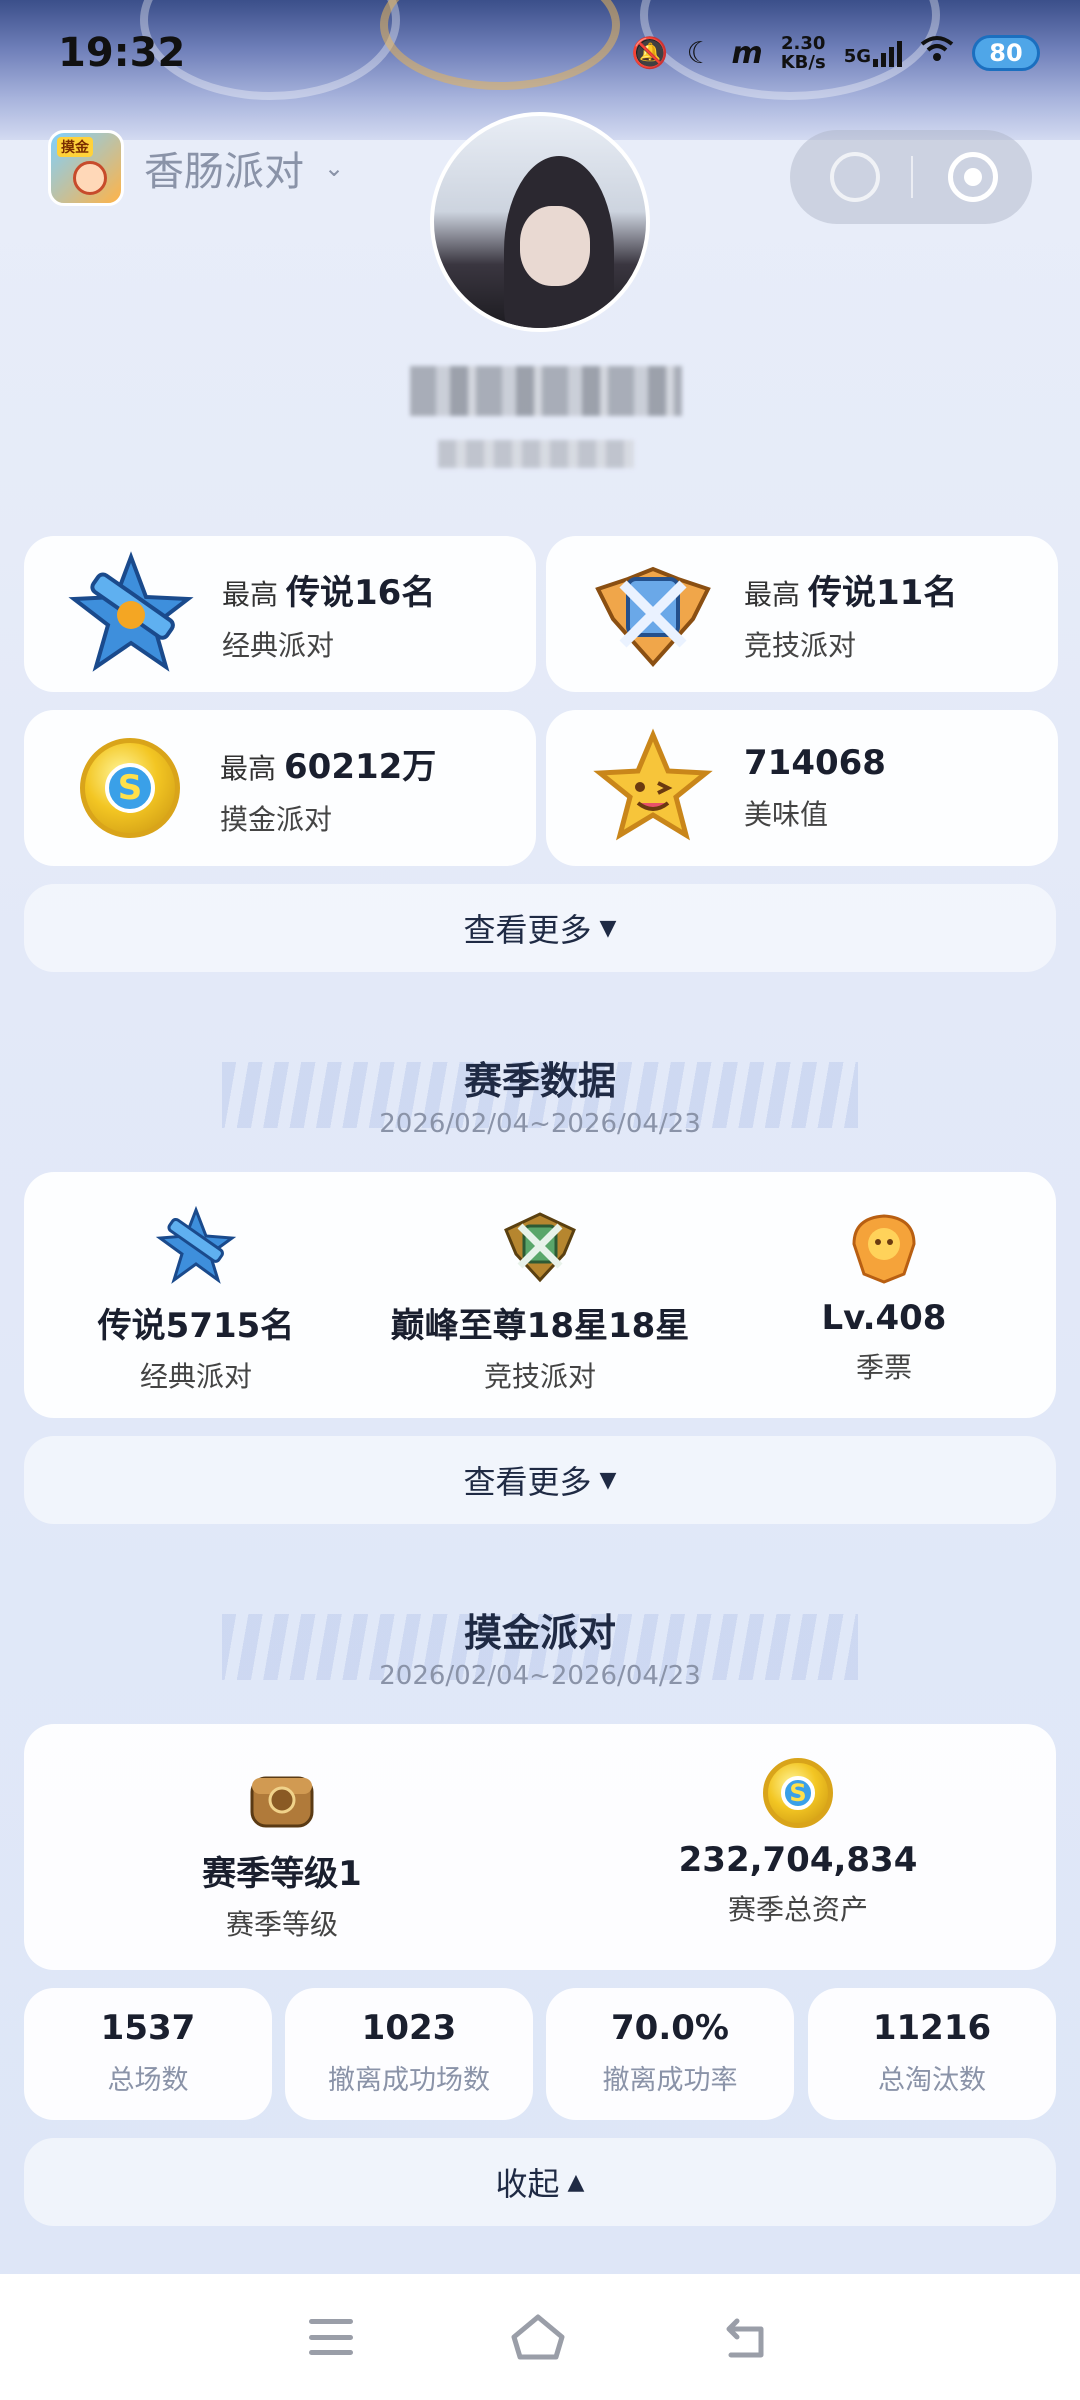  I want to click on season-item-competitive: 巅峰至尊18星18星 竞技派对, so click(540, 1283).